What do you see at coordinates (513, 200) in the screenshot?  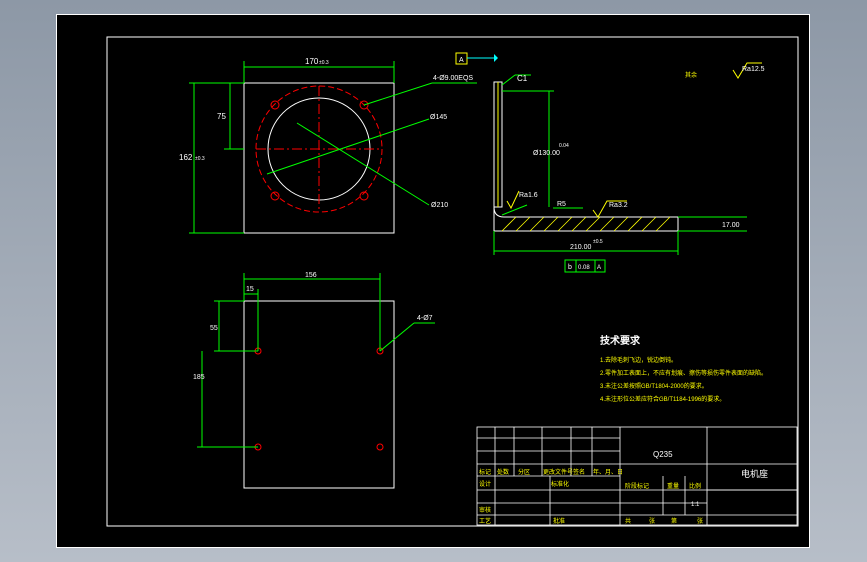 I see `ra16-symbol` at bounding box center [513, 200].